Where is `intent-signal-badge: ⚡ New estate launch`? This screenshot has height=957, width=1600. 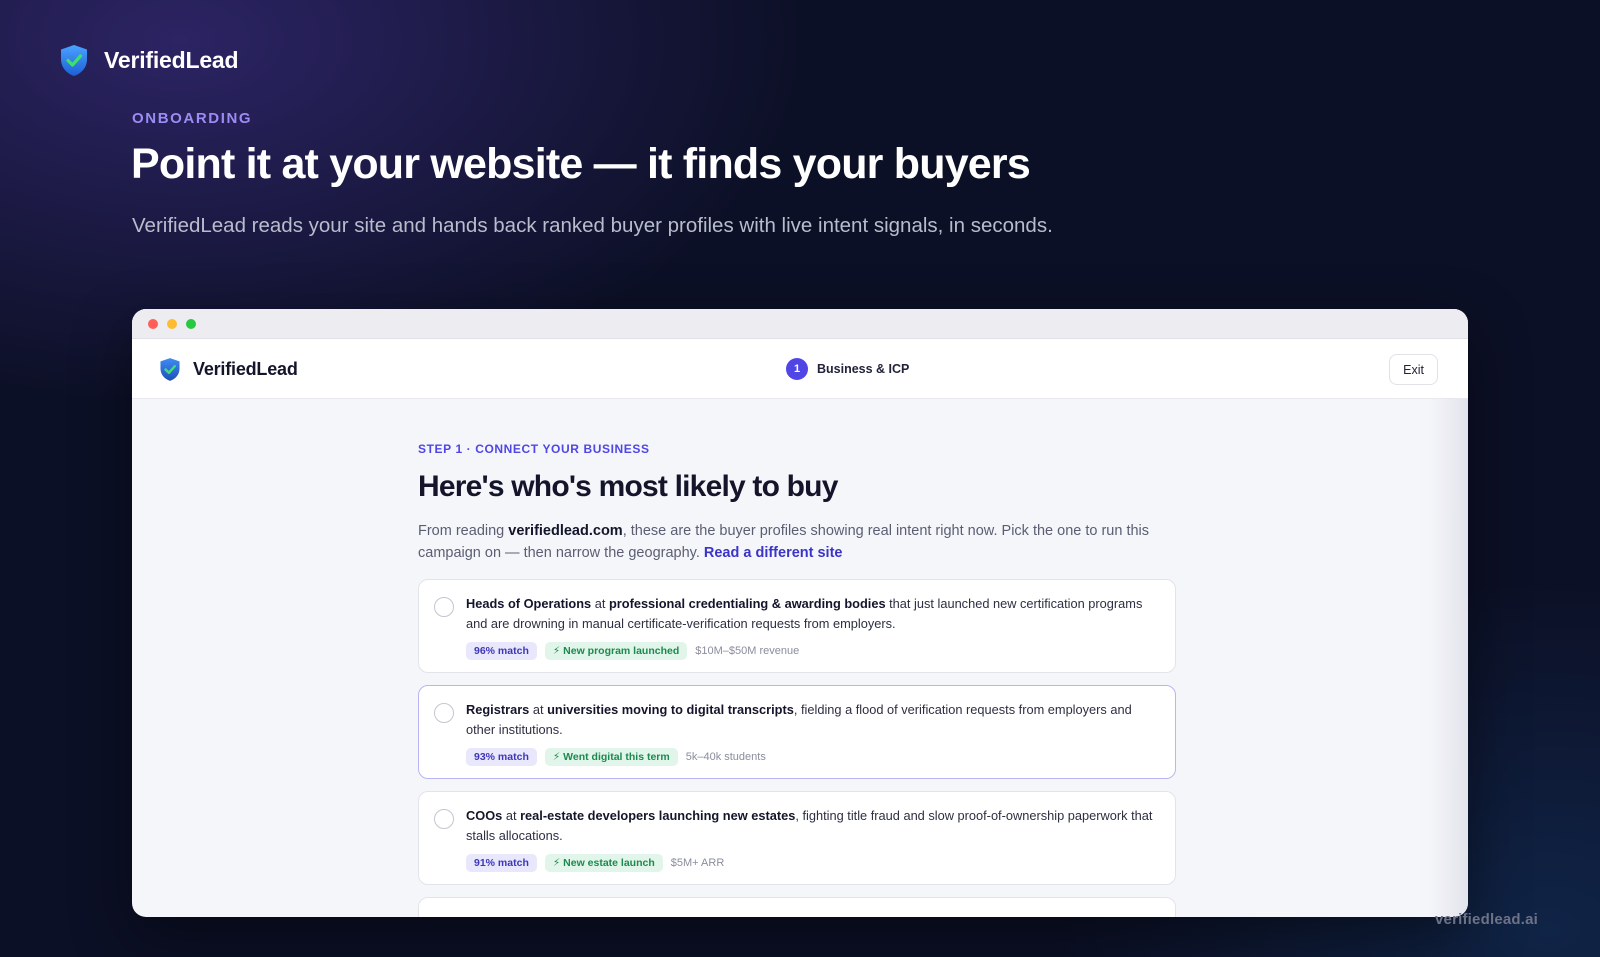
intent-signal-badge: ⚡ New estate launch is located at coordinates (603, 863).